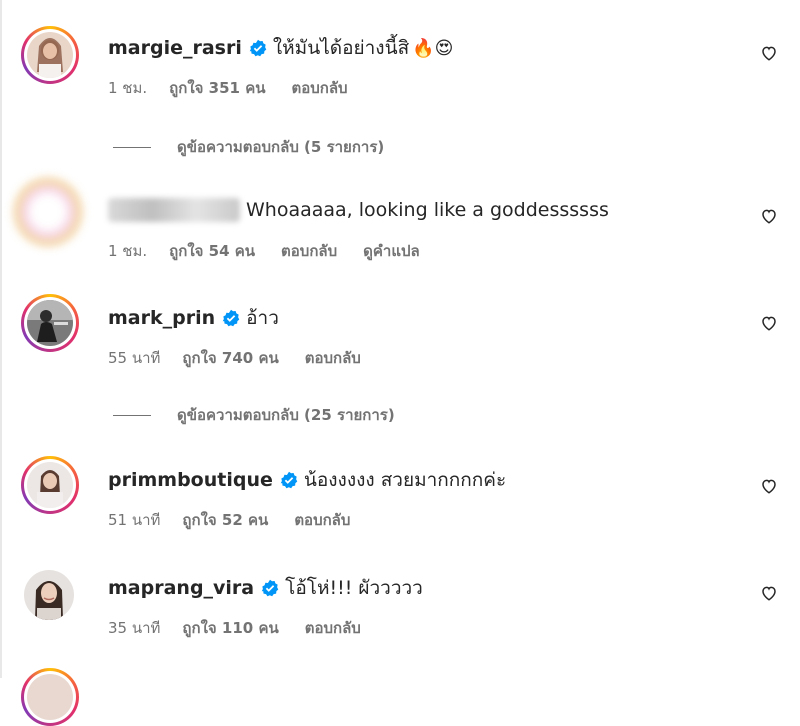  I want to click on comment-time: 35 นาที, so click(134, 628).